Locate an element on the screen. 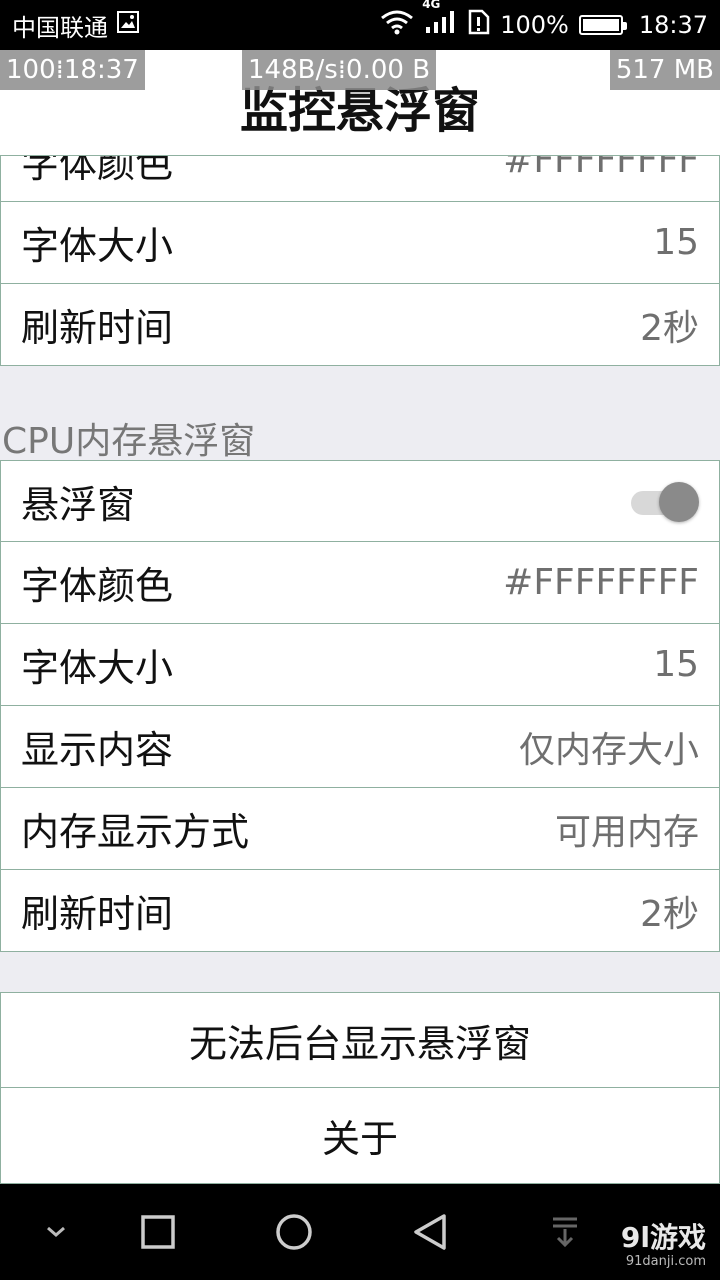 This screenshot has height=1280, width=720. row-refresh-time-top: 刷新时间 2秒 is located at coordinates (360, 325).